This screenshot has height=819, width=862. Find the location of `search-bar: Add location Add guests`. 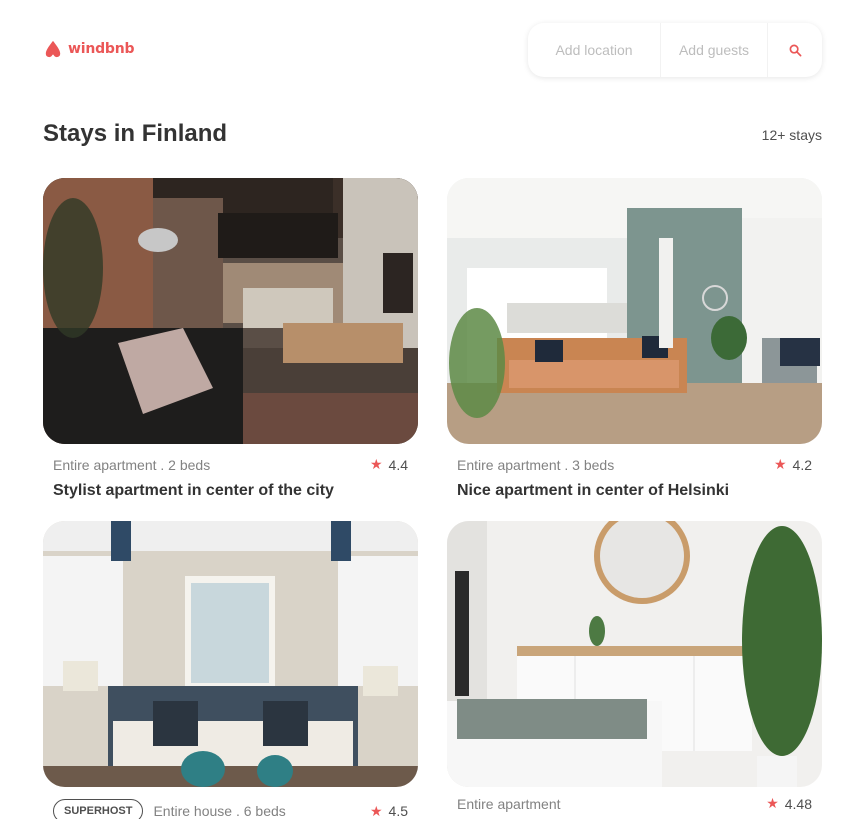

search-bar: Add location Add guests is located at coordinates (675, 50).